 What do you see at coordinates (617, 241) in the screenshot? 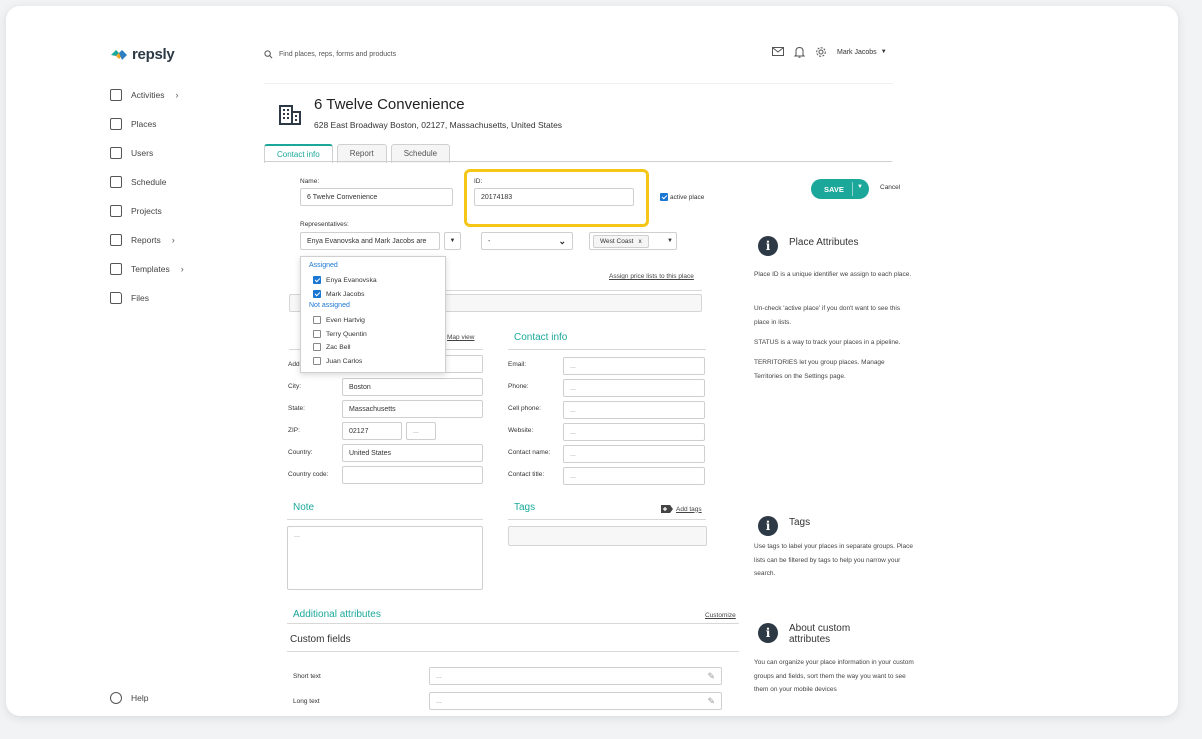
I see `territory-chip-label: West Coast` at bounding box center [617, 241].